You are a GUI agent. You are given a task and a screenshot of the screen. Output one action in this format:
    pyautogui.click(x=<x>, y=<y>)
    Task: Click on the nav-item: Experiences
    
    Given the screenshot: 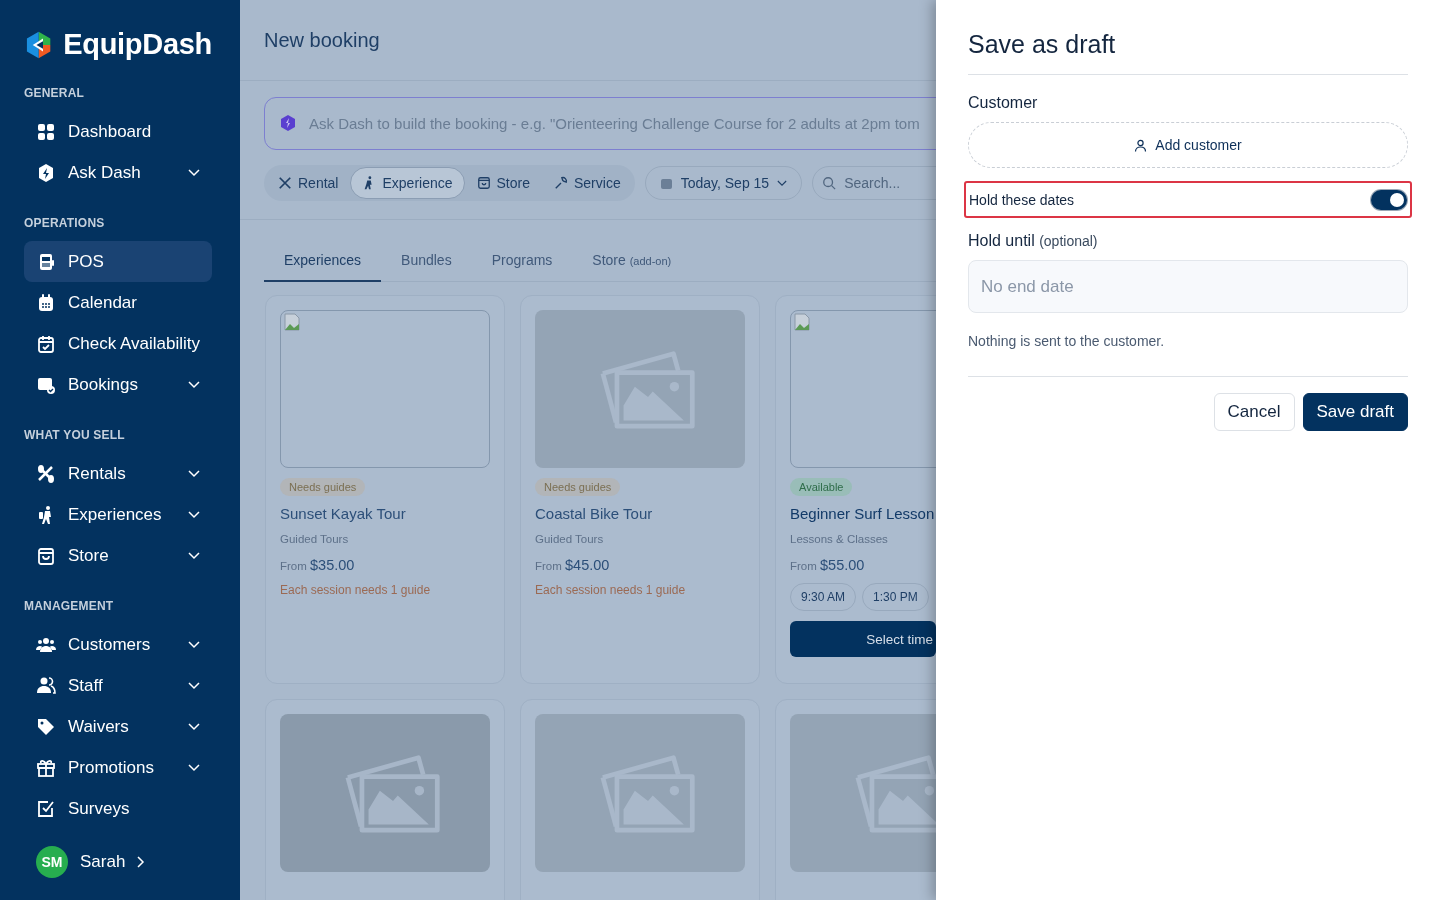 What is the action you would take?
    pyautogui.click(x=118, y=514)
    